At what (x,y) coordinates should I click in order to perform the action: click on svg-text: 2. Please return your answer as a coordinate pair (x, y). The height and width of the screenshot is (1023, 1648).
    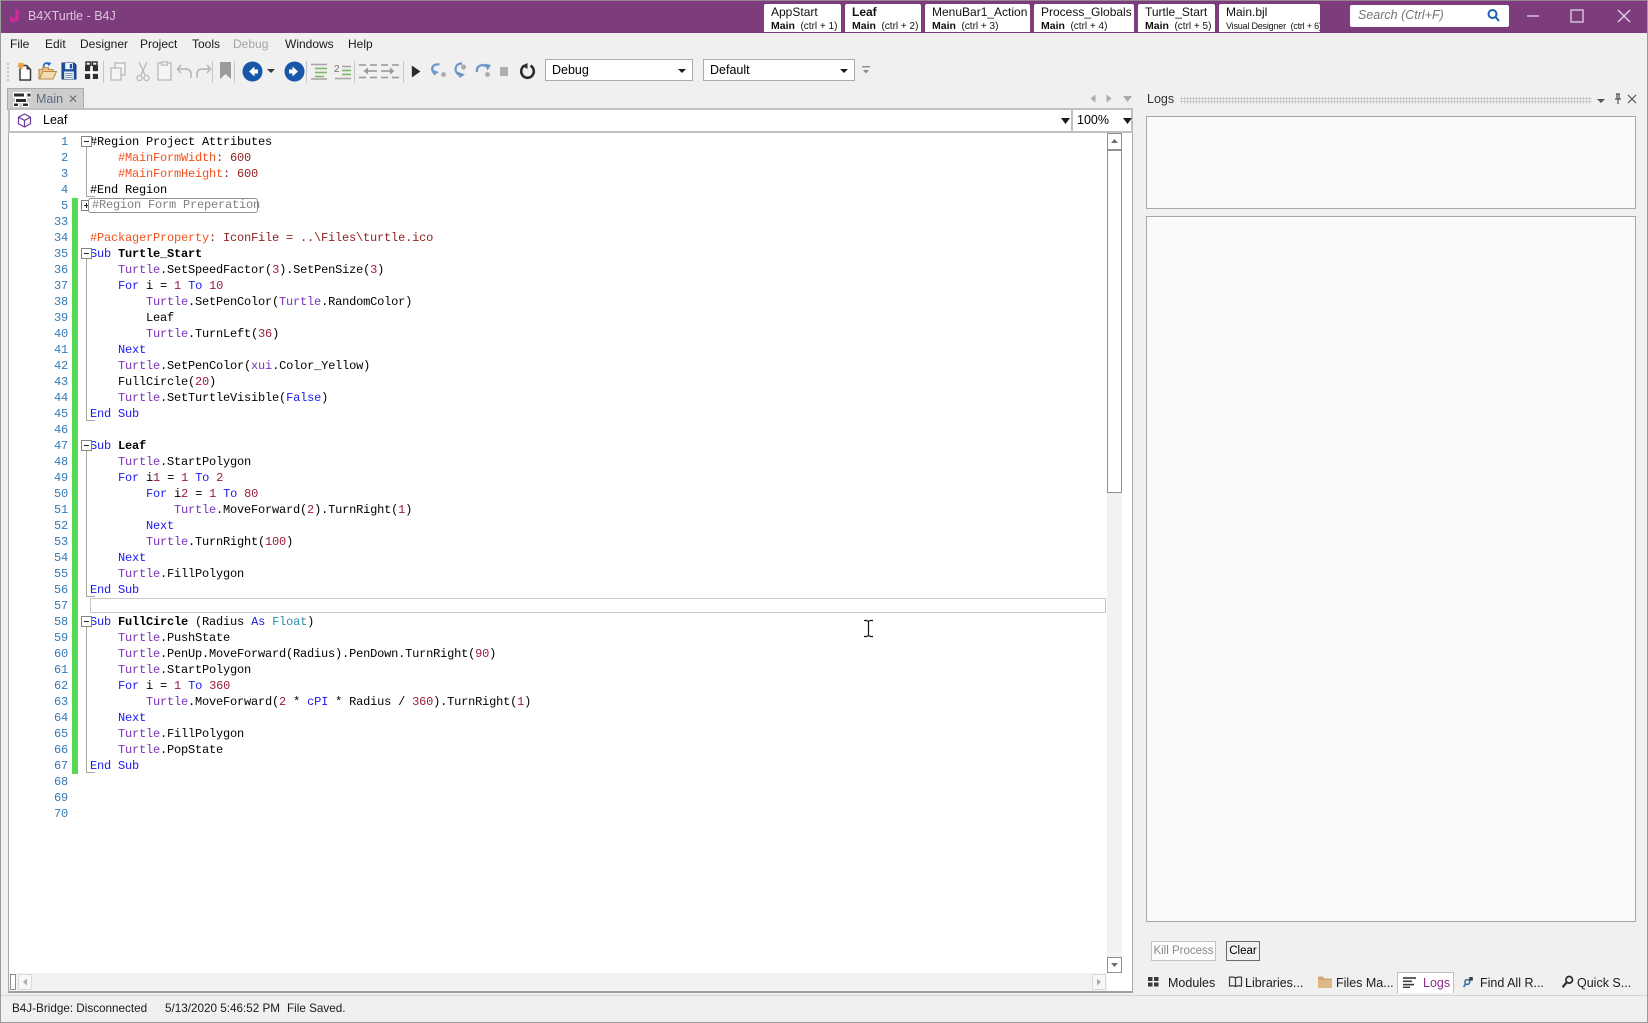
    Looking at the image, I should click on (337, 69).